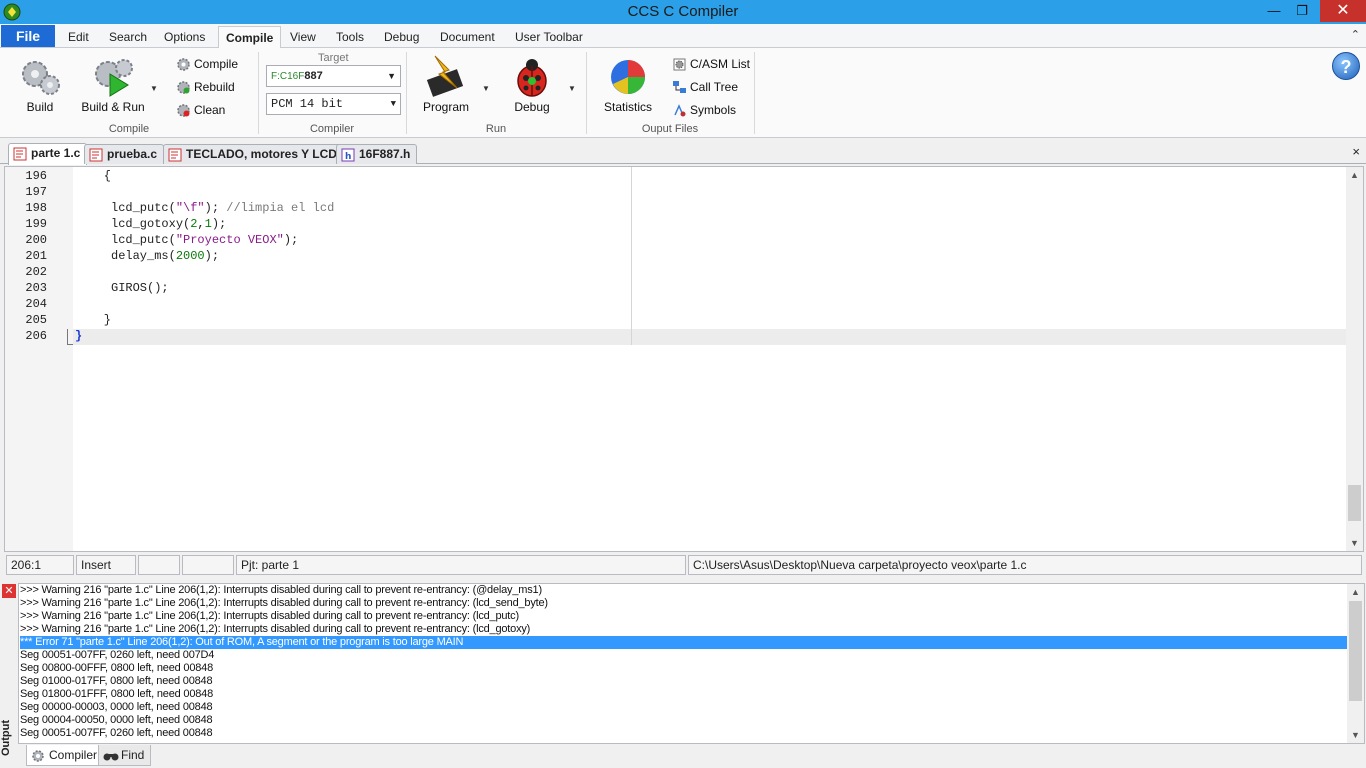 The height and width of the screenshot is (768, 1366). I want to click on help-icon: ?, so click(1346, 66).